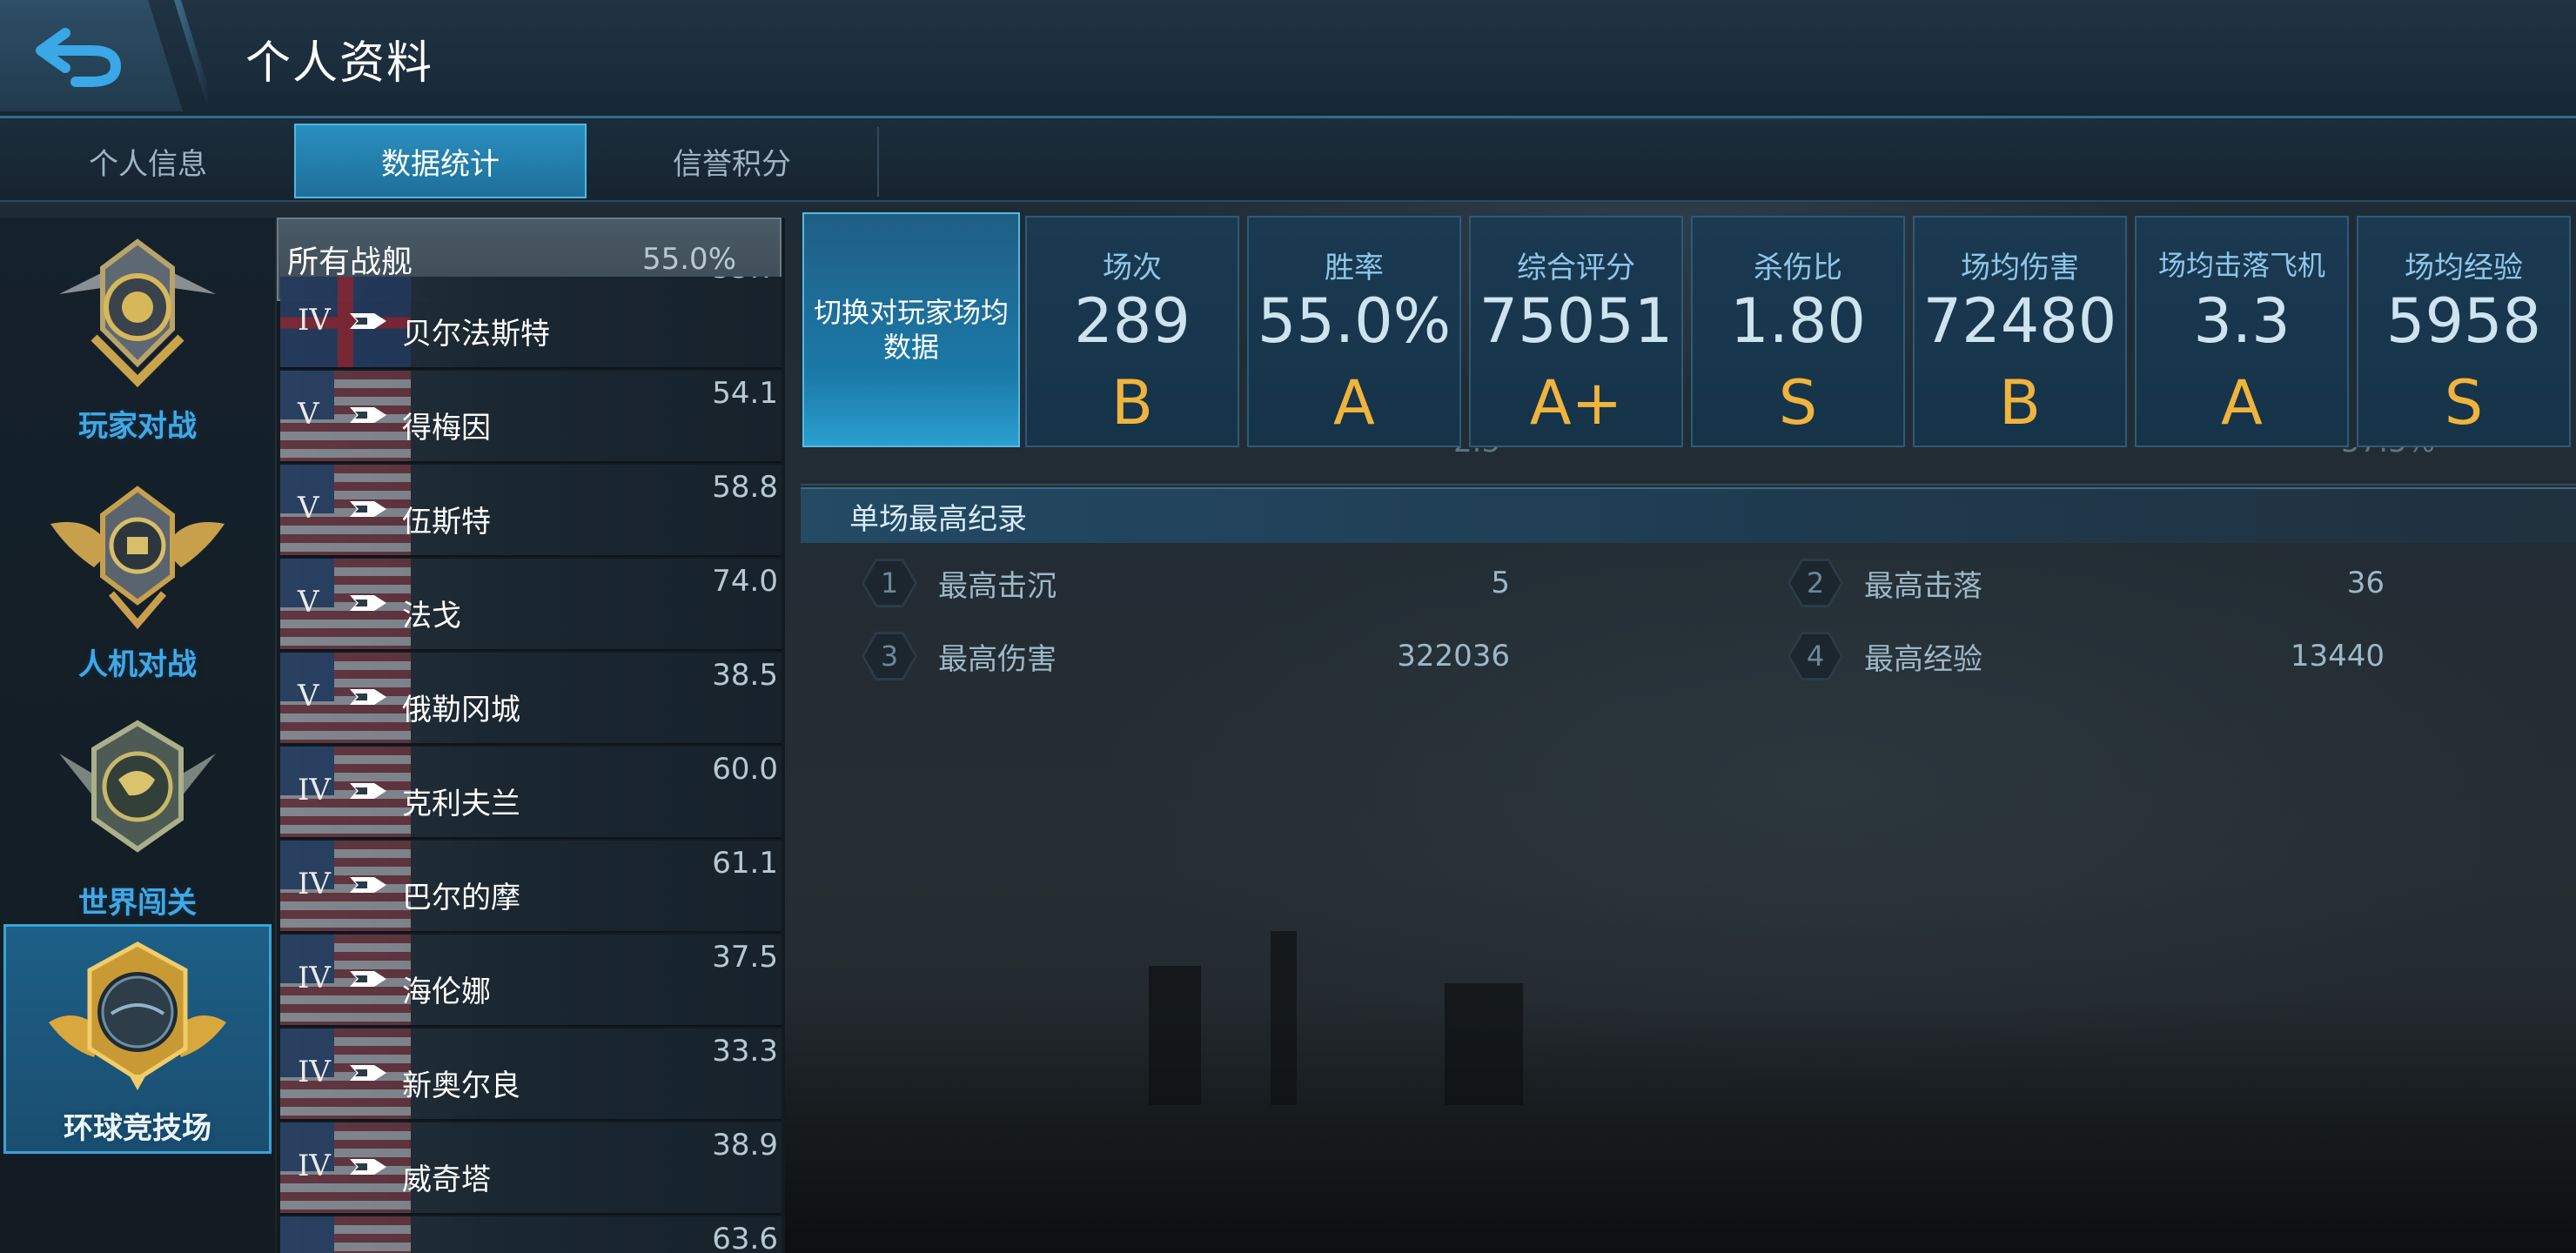 Image resolution: width=2576 pixels, height=1253 pixels. What do you see at coordinates (138, 558) in the screenshot?
I see `pve-emblem-icon` at bounding box center [138, 558].